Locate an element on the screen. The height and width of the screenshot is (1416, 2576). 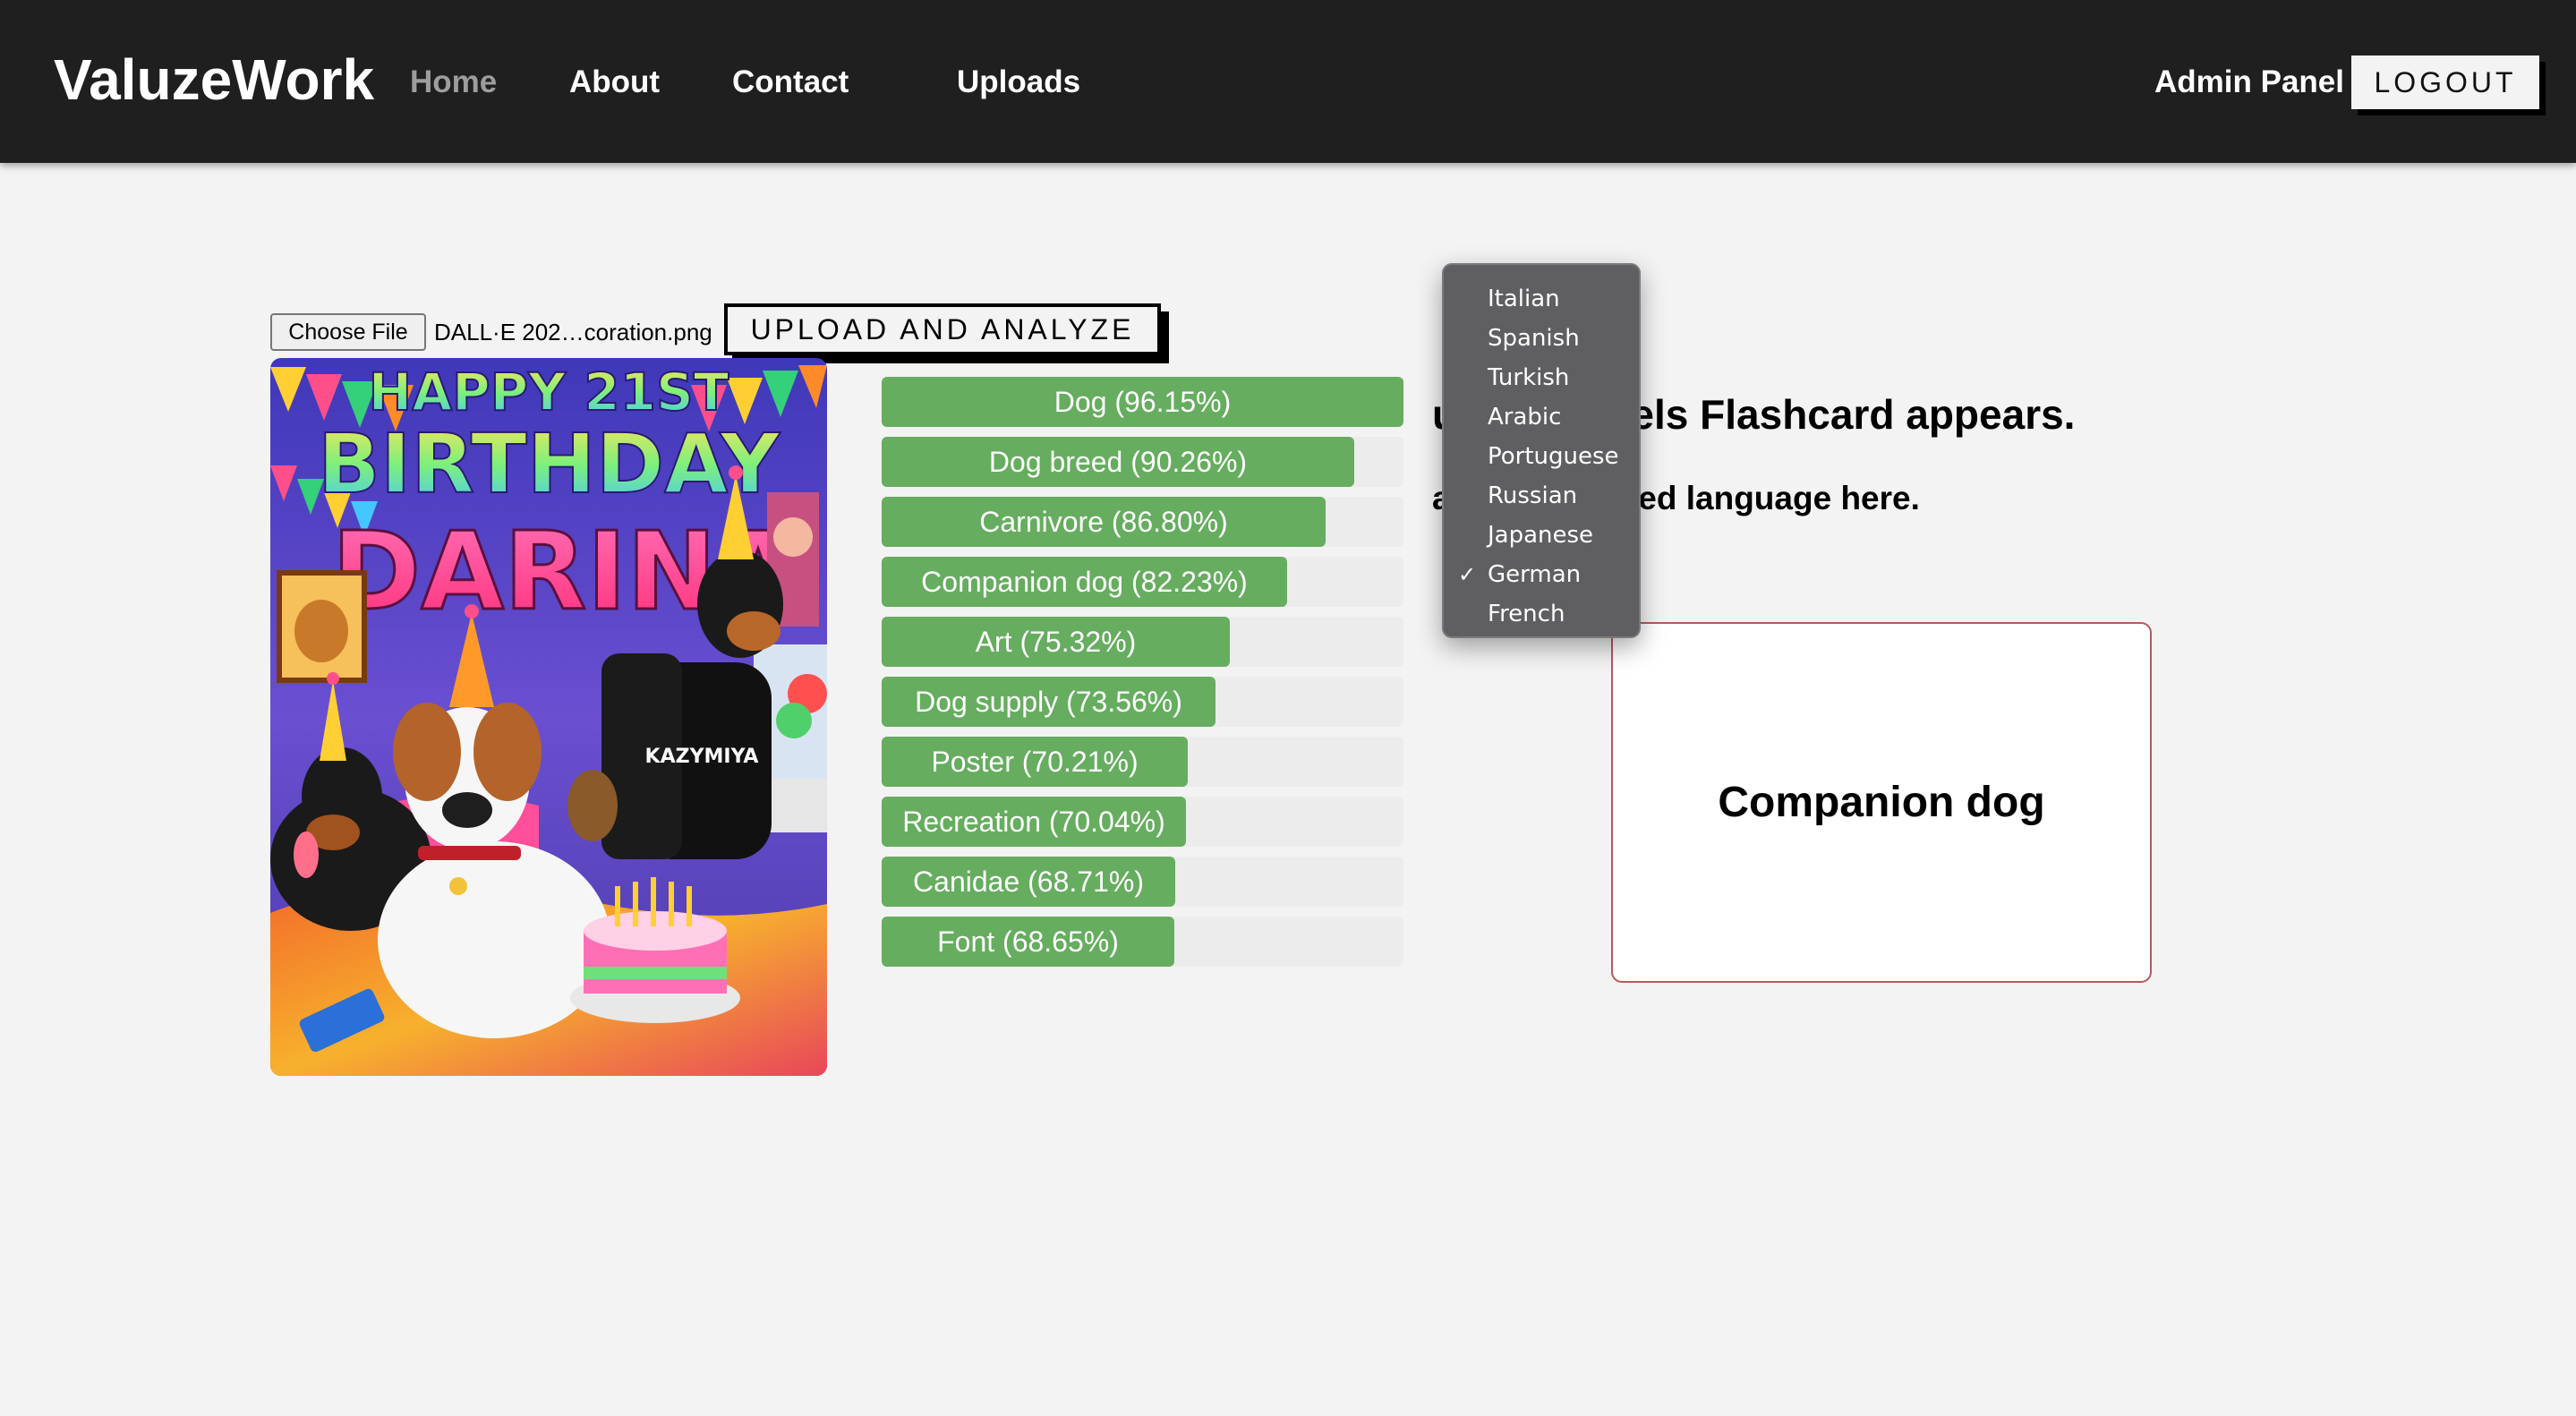
language-option-turkish: Turkish is located at coordinates (1541, 377).